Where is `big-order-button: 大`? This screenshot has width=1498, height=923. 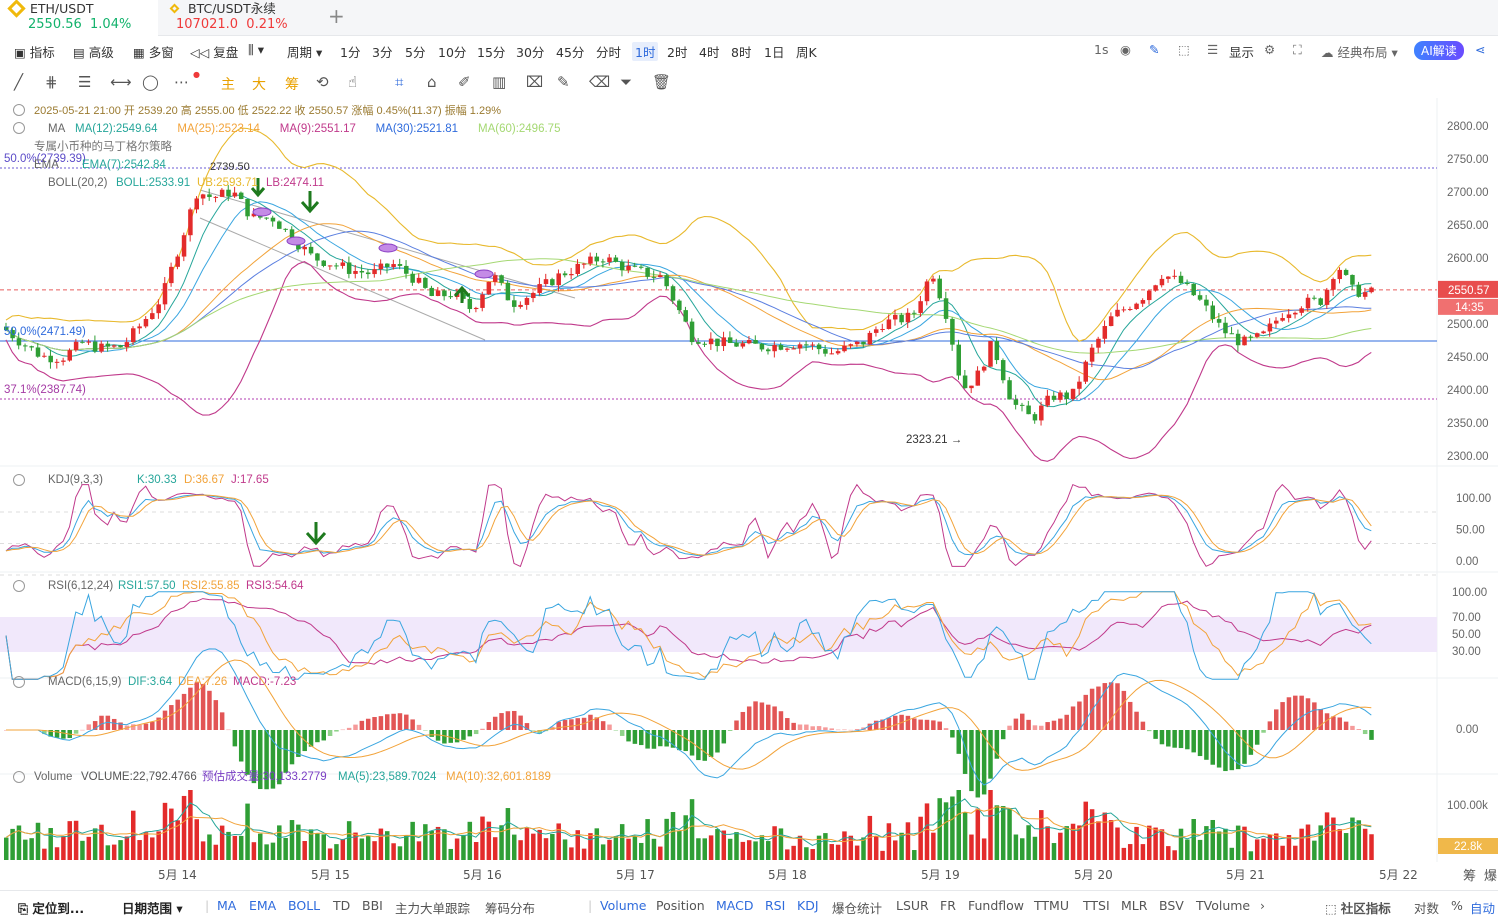 big-order-button: 大 is located at coordinates (259, 84).